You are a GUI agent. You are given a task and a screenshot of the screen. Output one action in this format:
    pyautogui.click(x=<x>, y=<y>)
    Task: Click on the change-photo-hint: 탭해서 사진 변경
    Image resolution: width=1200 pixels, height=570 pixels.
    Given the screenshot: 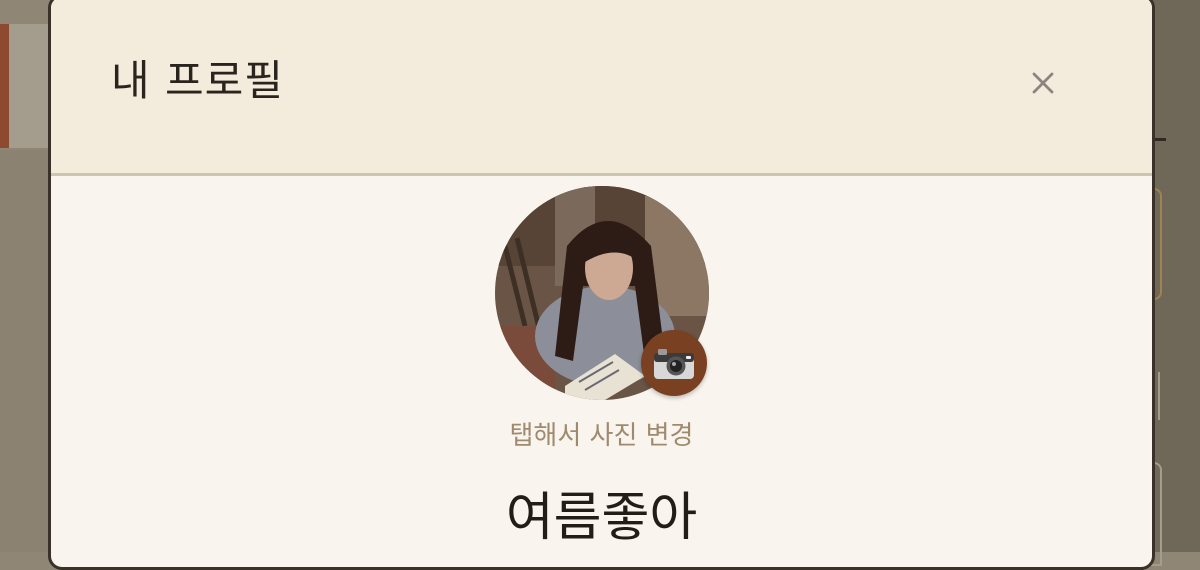 What is the action you would take?
    pyautogui.click(x=601, y=433)
    